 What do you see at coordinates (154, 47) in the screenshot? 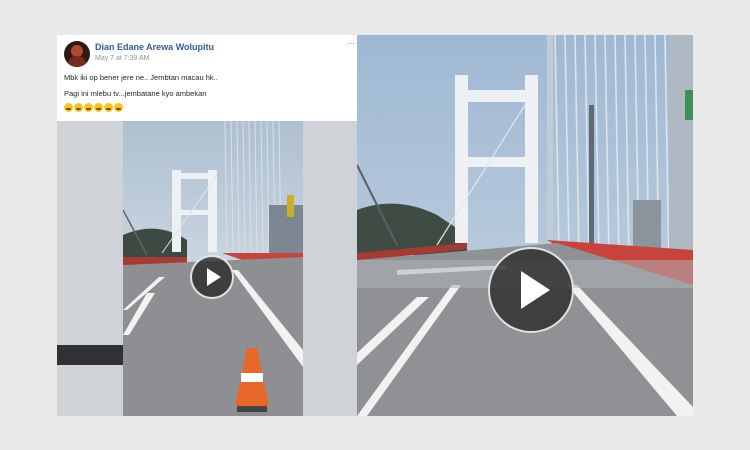
I see `post-author-name: Dian Edane Arewa Wolupitu` at bounding box center [154, 47].